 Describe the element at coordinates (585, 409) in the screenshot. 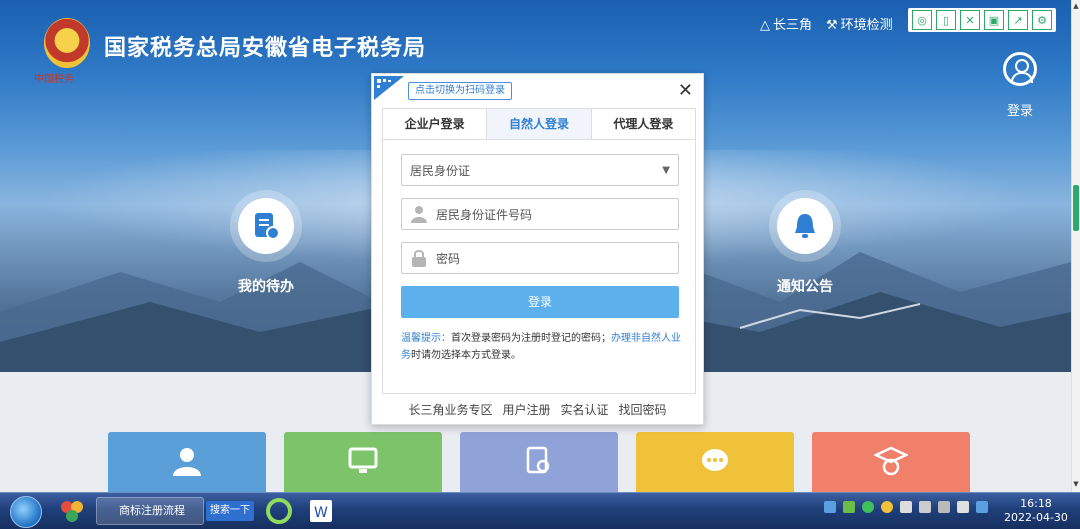

I see `link-real-name-auth: 实名认证` at that location.